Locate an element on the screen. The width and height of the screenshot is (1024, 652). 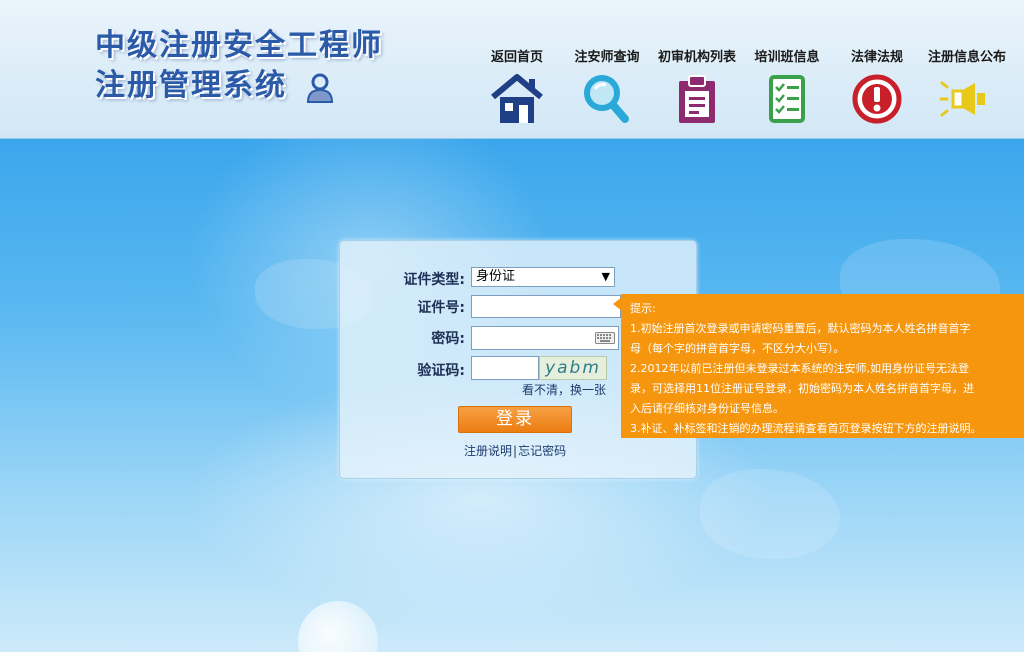
nav-review-org-list-label: 初审机构列表 is located at coordinates (696, 57).